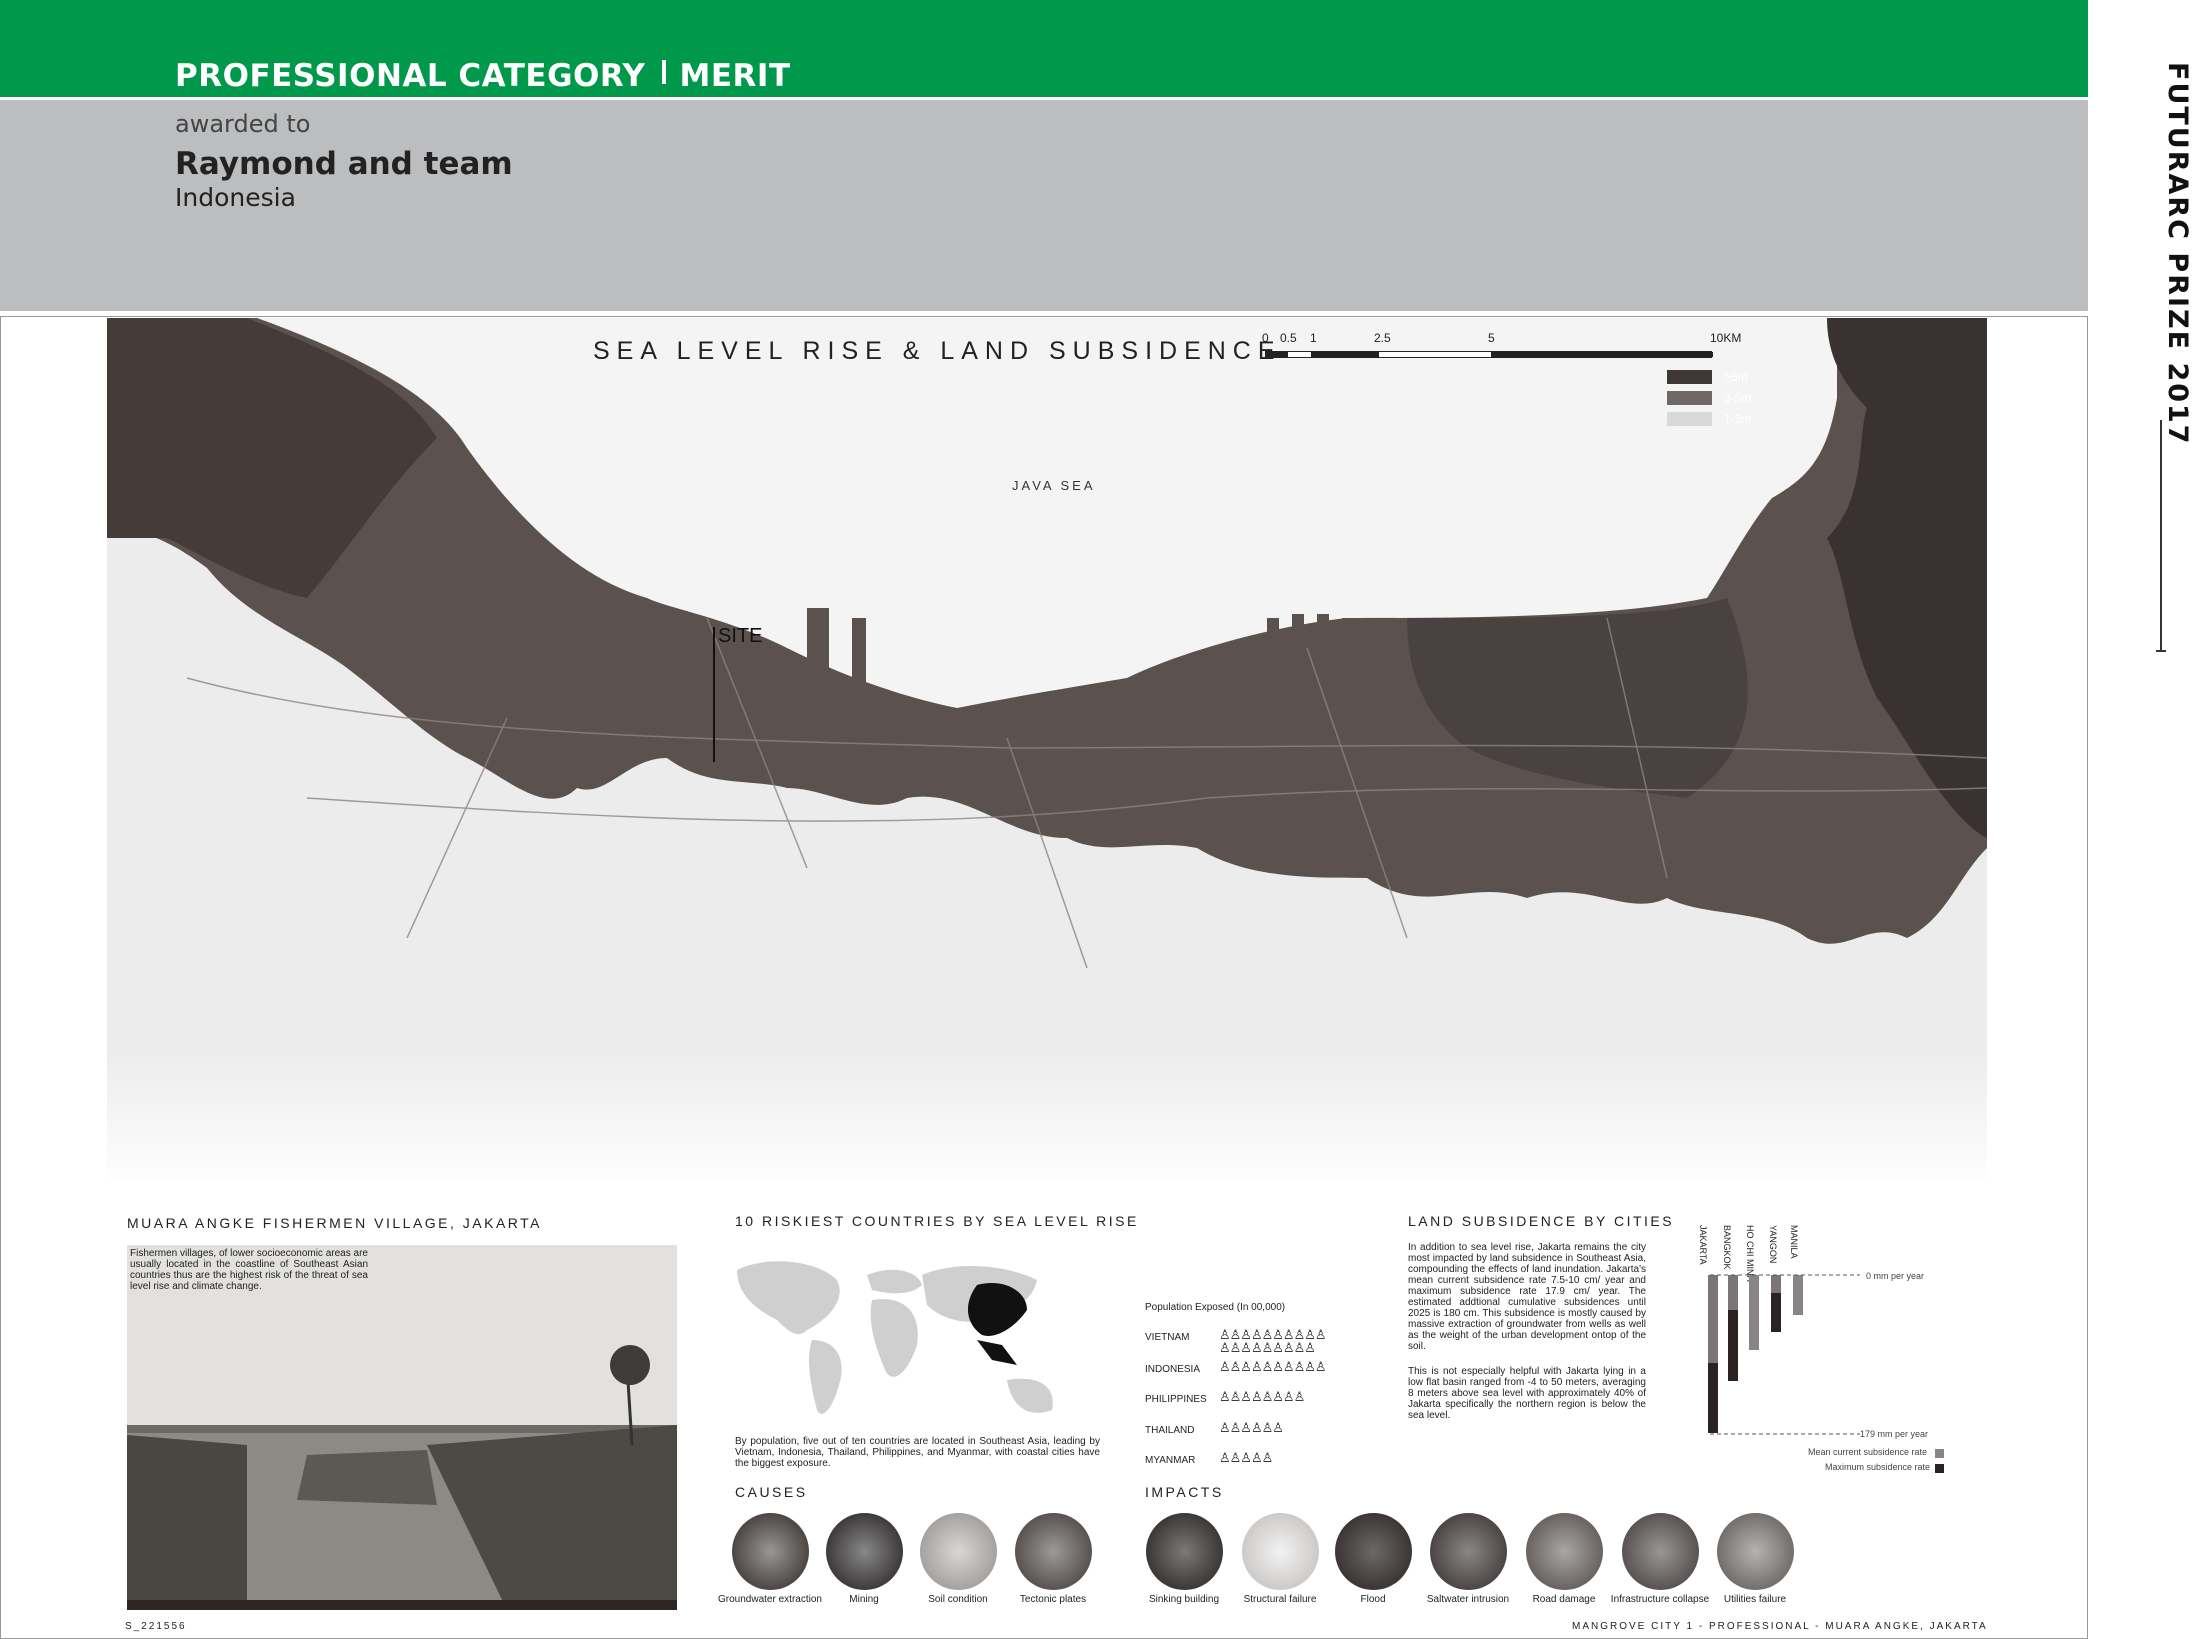  What do you see at coordinates (1794, 1242) in the screenshot?
I see `city-label: MANILA` at bounding box center [1794, 1242].